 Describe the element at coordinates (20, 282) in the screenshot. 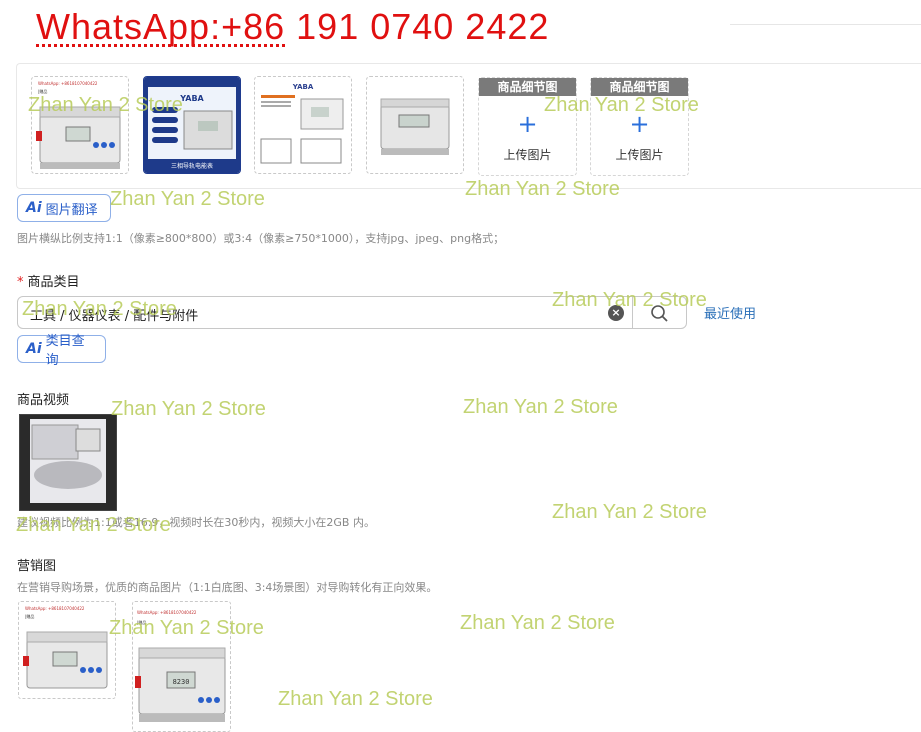

I see `required-mark: *` at that location.